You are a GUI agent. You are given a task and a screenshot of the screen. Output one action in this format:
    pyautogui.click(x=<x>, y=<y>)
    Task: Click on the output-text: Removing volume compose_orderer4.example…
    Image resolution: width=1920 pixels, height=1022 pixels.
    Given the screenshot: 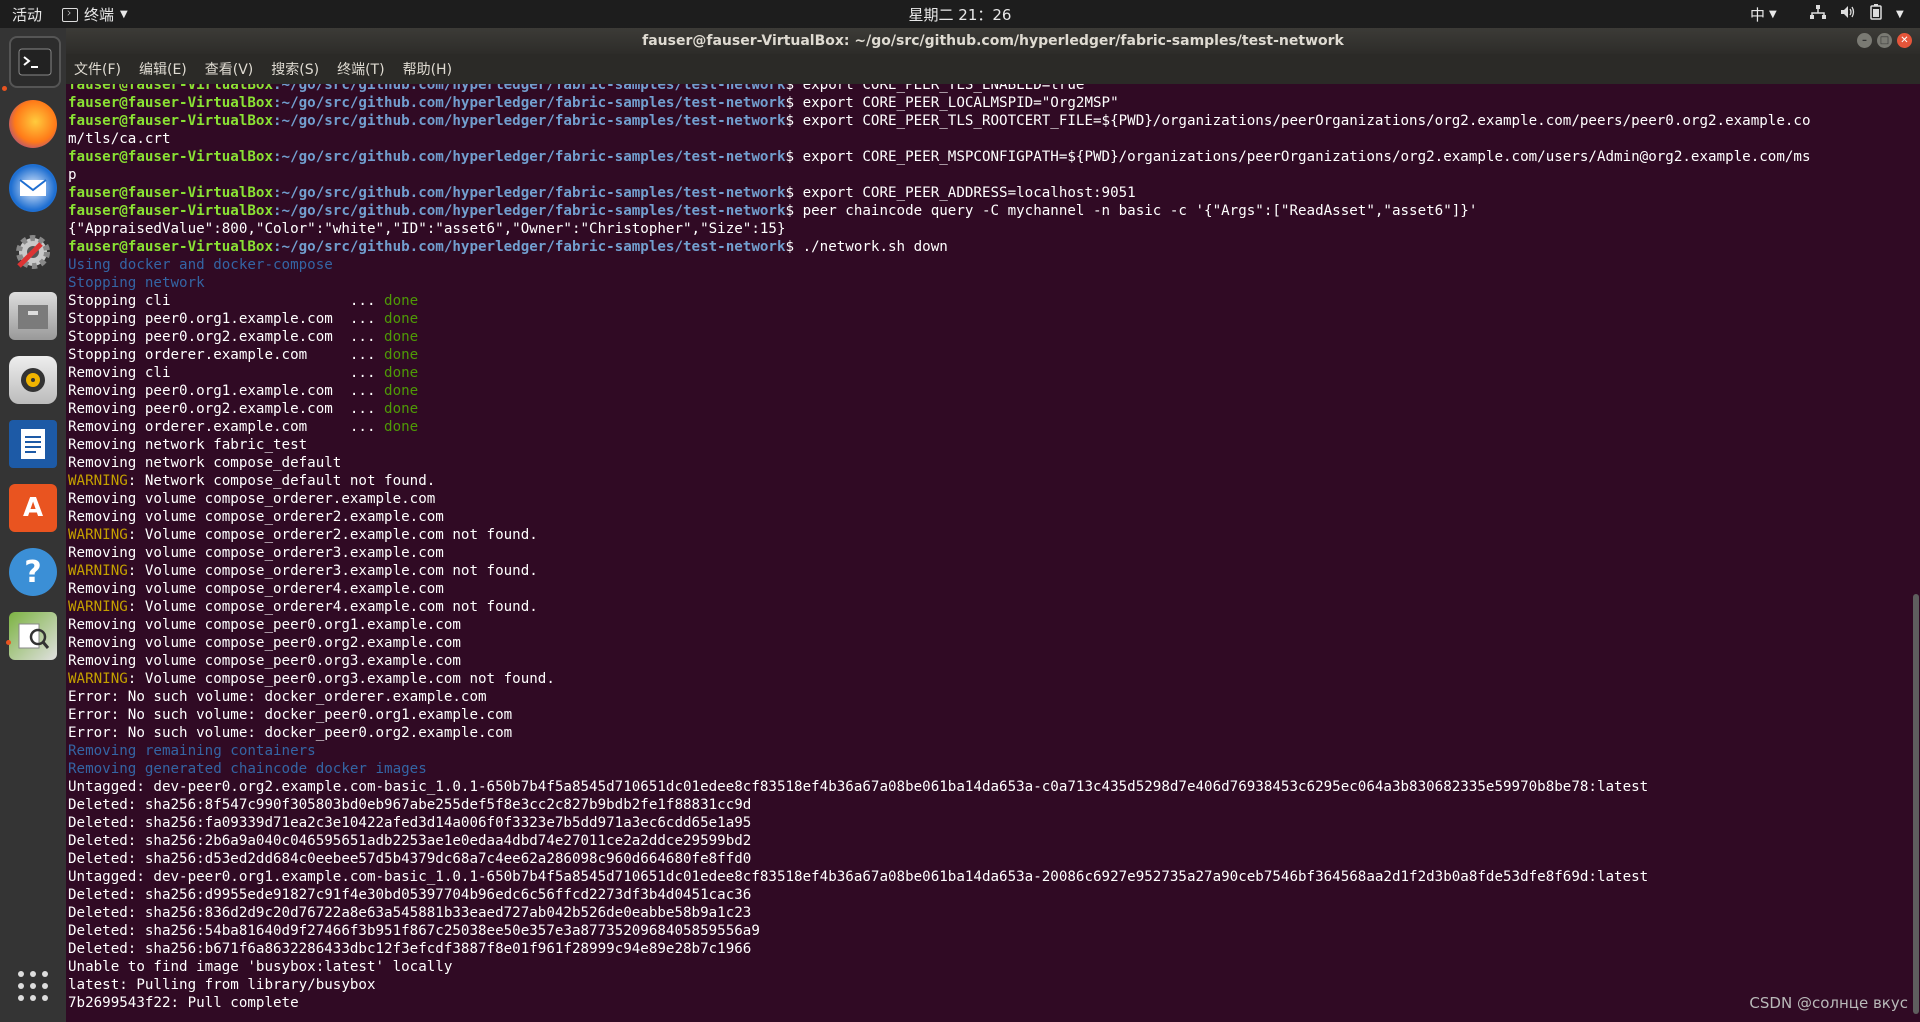 What is the action you would take?
    pyautogui.click(x=256, y=589)
    